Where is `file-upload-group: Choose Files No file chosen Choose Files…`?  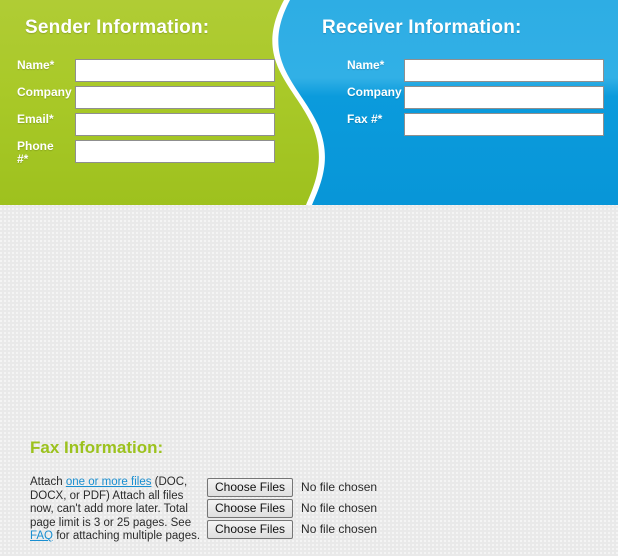
file-upload-group: Choose Files No file chosen Choose Files… is located at coordinates (292, 508).